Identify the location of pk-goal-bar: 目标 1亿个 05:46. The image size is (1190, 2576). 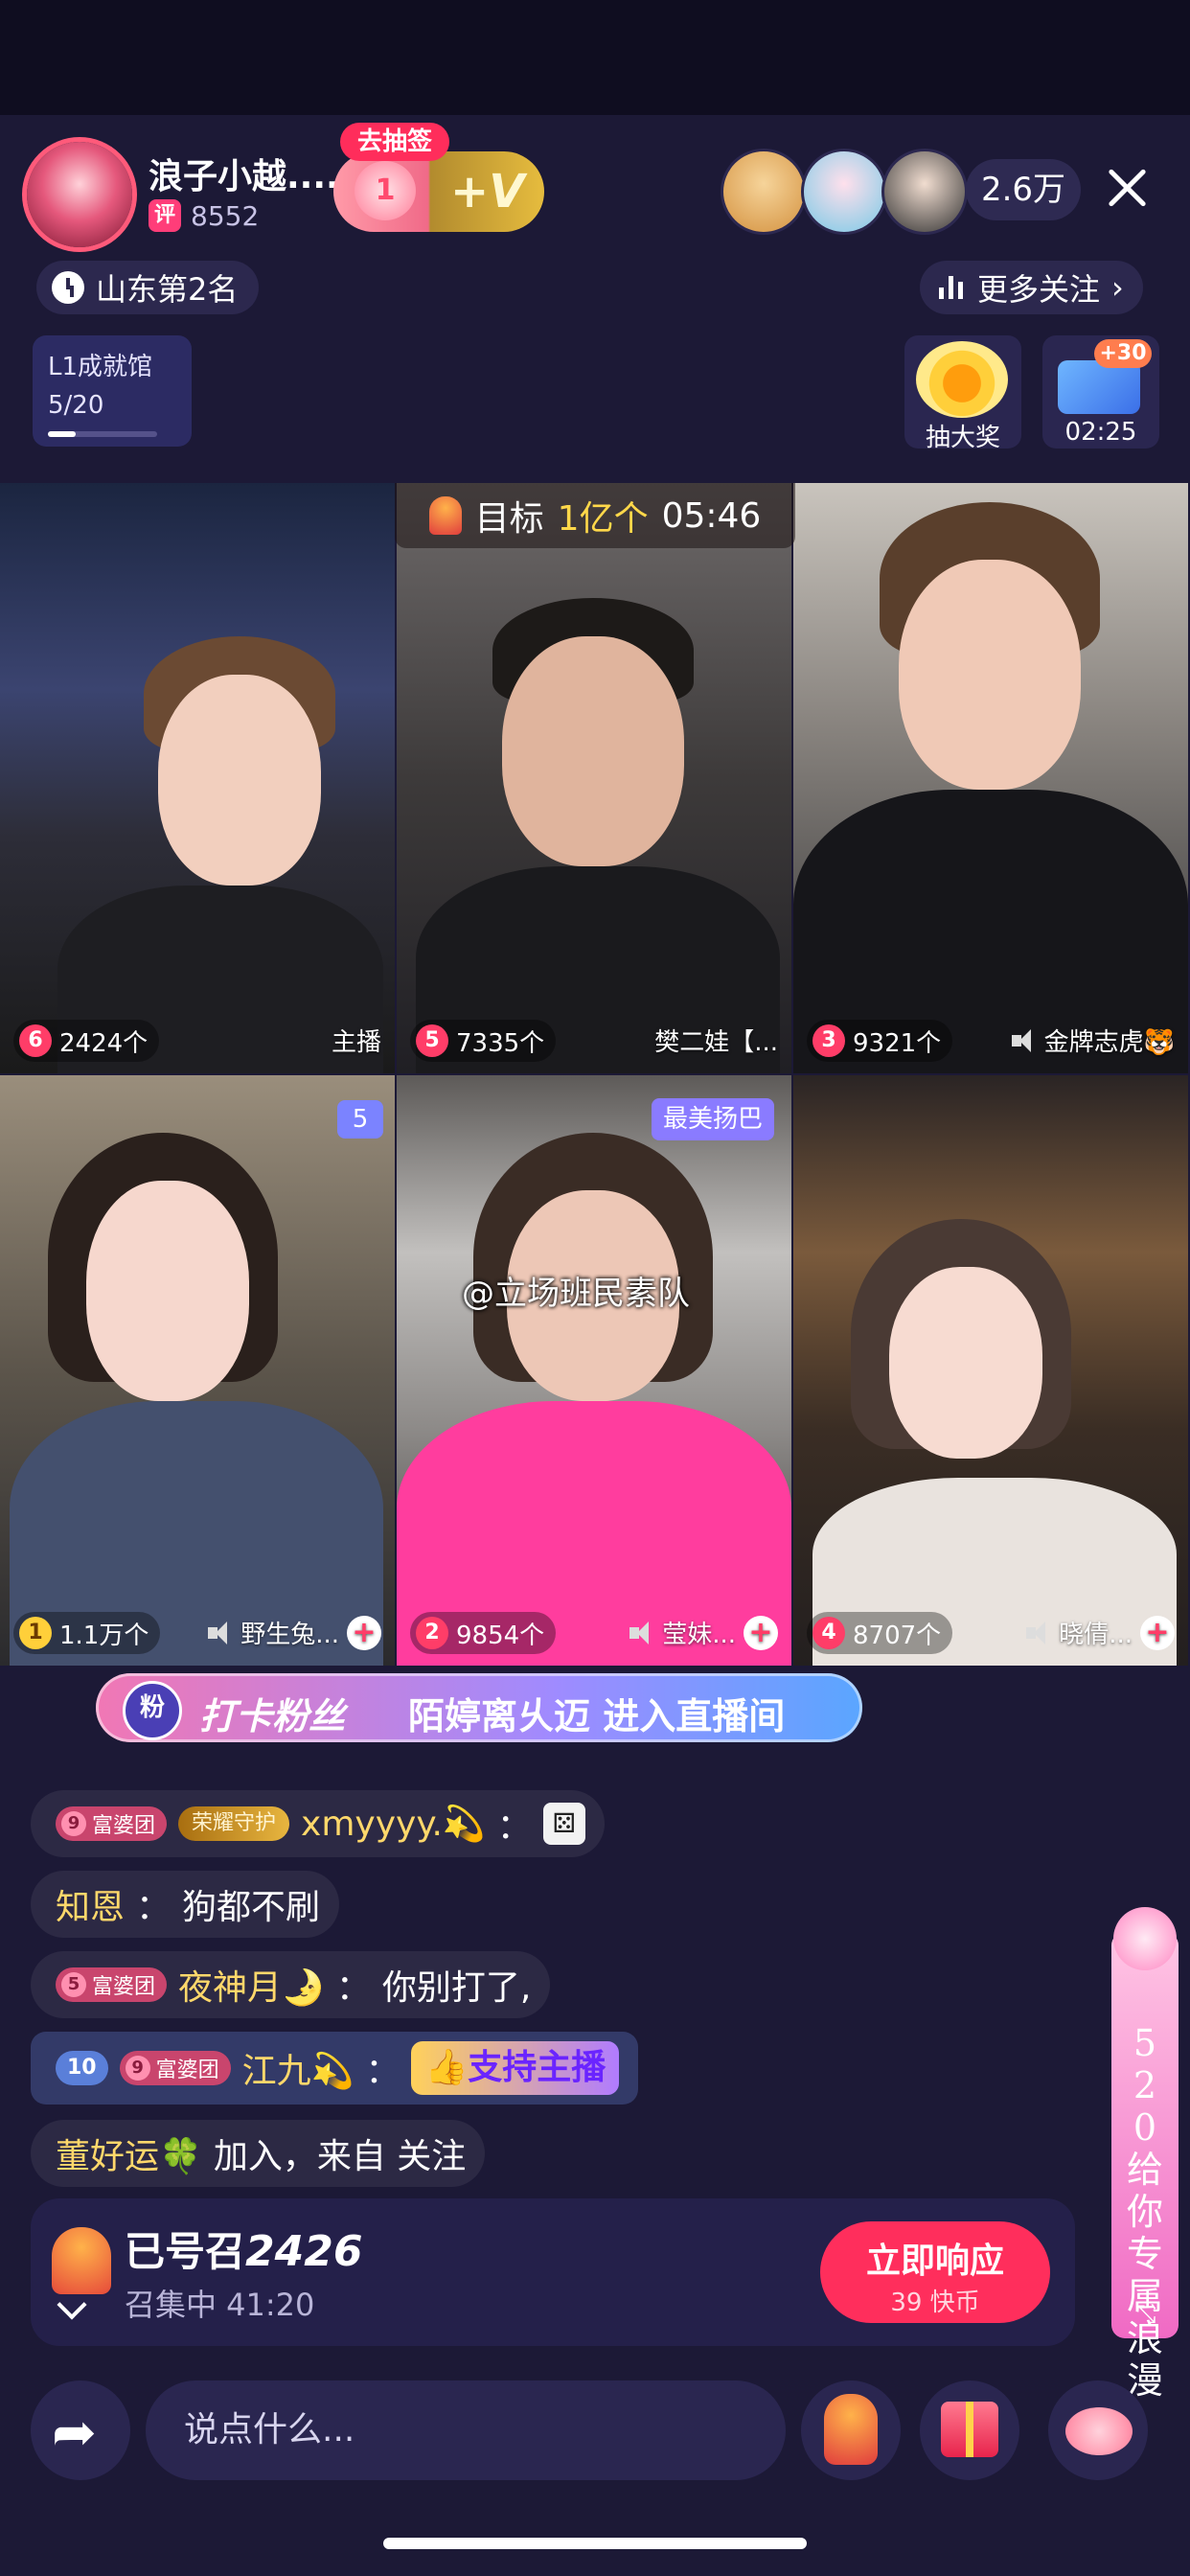
(595, 515).